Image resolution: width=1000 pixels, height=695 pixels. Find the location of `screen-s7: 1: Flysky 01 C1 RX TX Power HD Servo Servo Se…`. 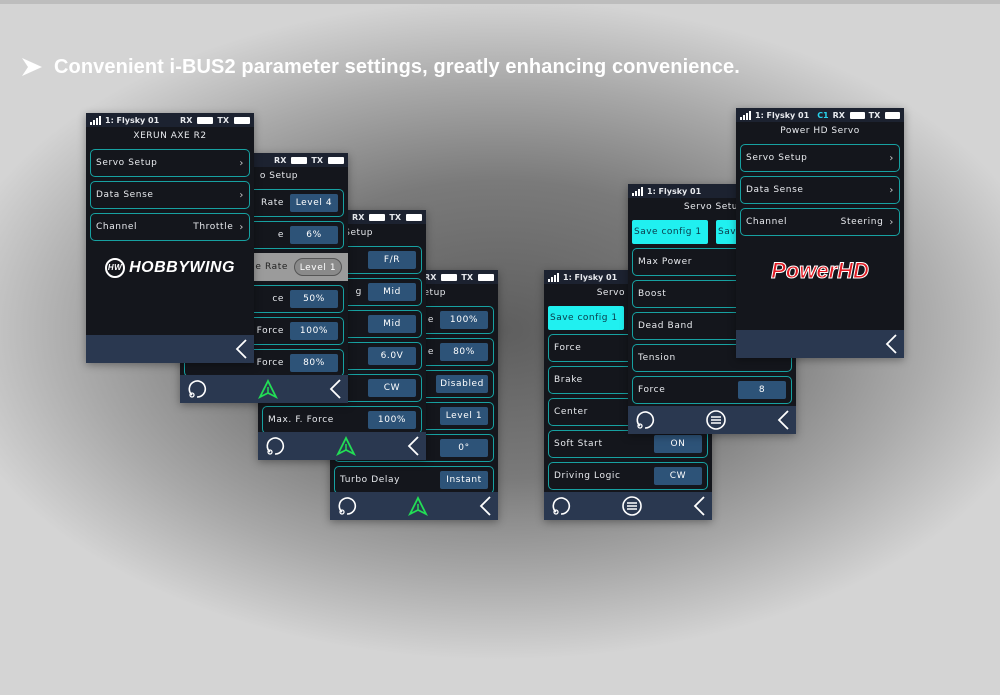

screen-s7: 1: Flysky 01 C1 RX TX Power HD Servo Servo Se… is located at coordinates (820, 233).